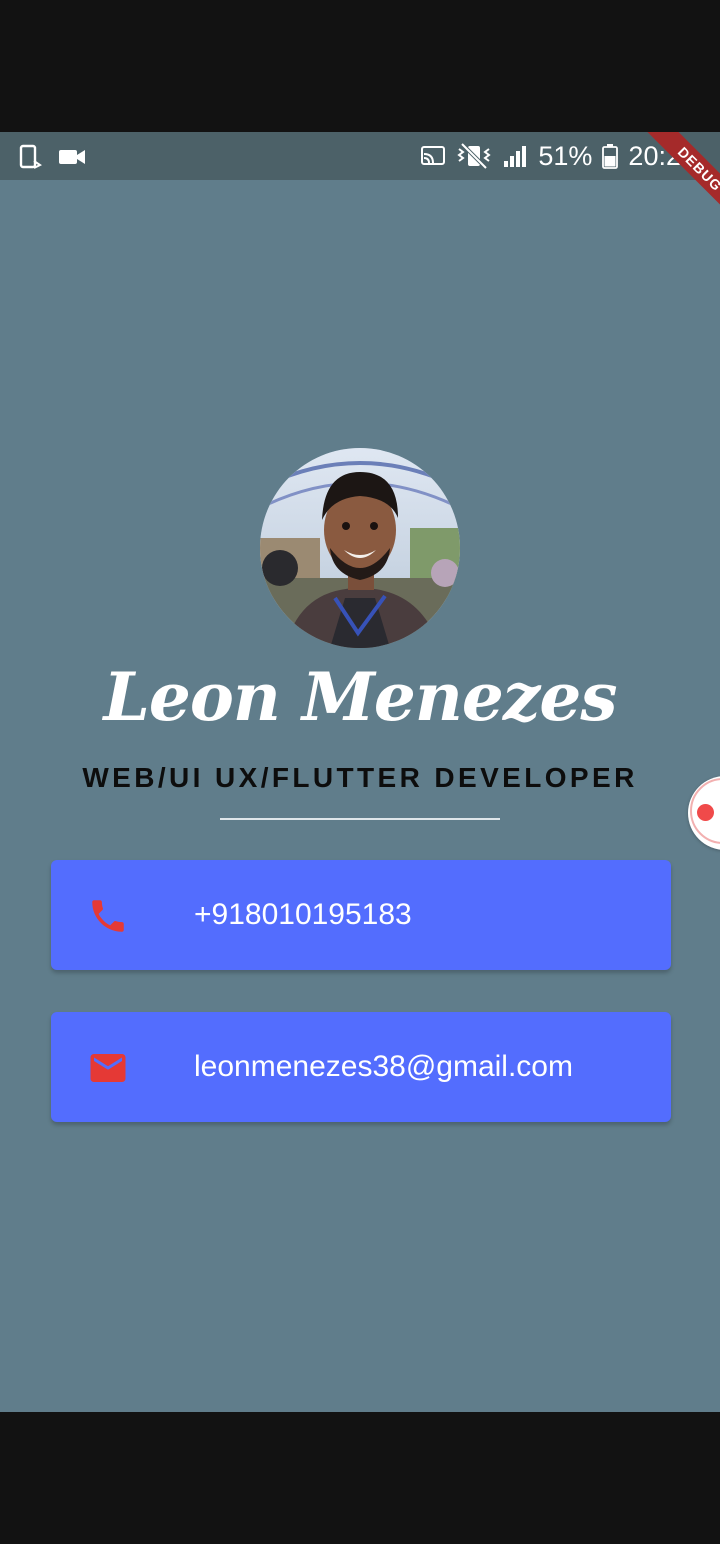 Image resolution: width=720 pixels, height=1544 pixels. Describe the element at coordinates (565, 155) in the screenshot. I see `battery-percent: 51%` at that location.